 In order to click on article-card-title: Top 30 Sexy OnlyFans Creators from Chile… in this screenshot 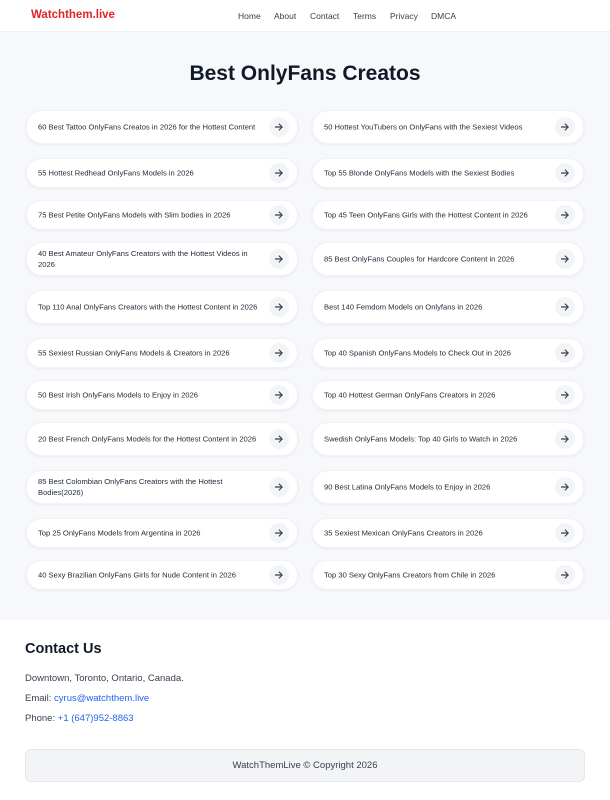, I will do `click(410, 575)`.